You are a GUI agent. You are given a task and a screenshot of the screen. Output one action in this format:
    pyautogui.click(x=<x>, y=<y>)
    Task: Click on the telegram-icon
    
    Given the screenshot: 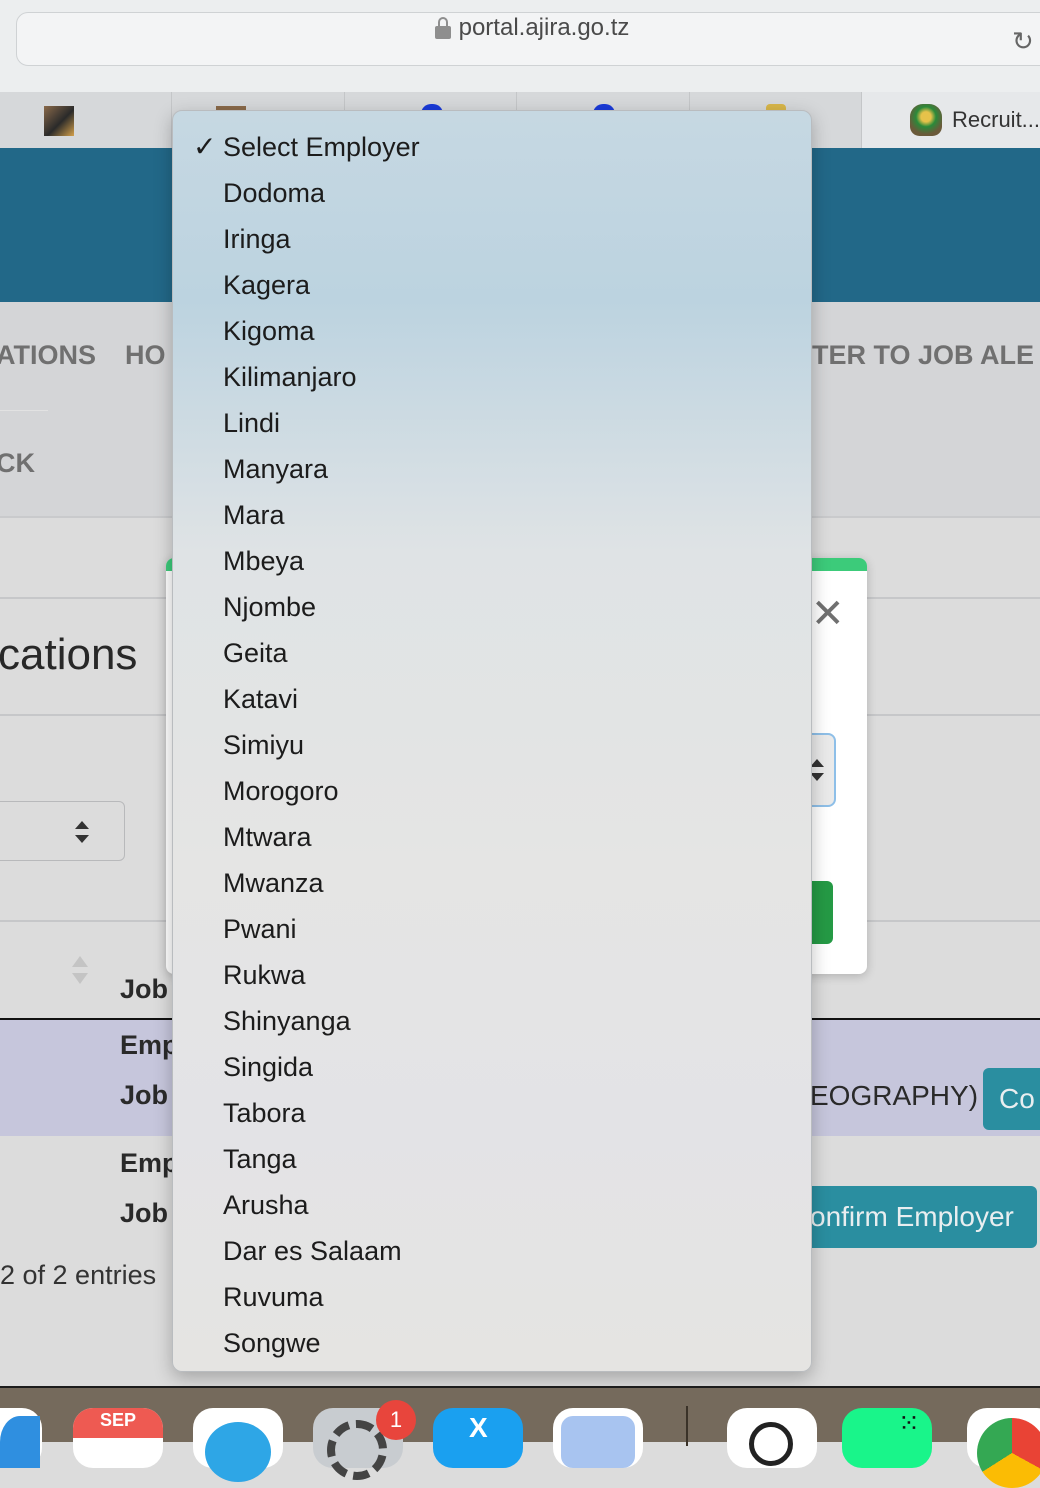 What is the action you would take?
    pyautogui.click(x=238, y=1445)
    